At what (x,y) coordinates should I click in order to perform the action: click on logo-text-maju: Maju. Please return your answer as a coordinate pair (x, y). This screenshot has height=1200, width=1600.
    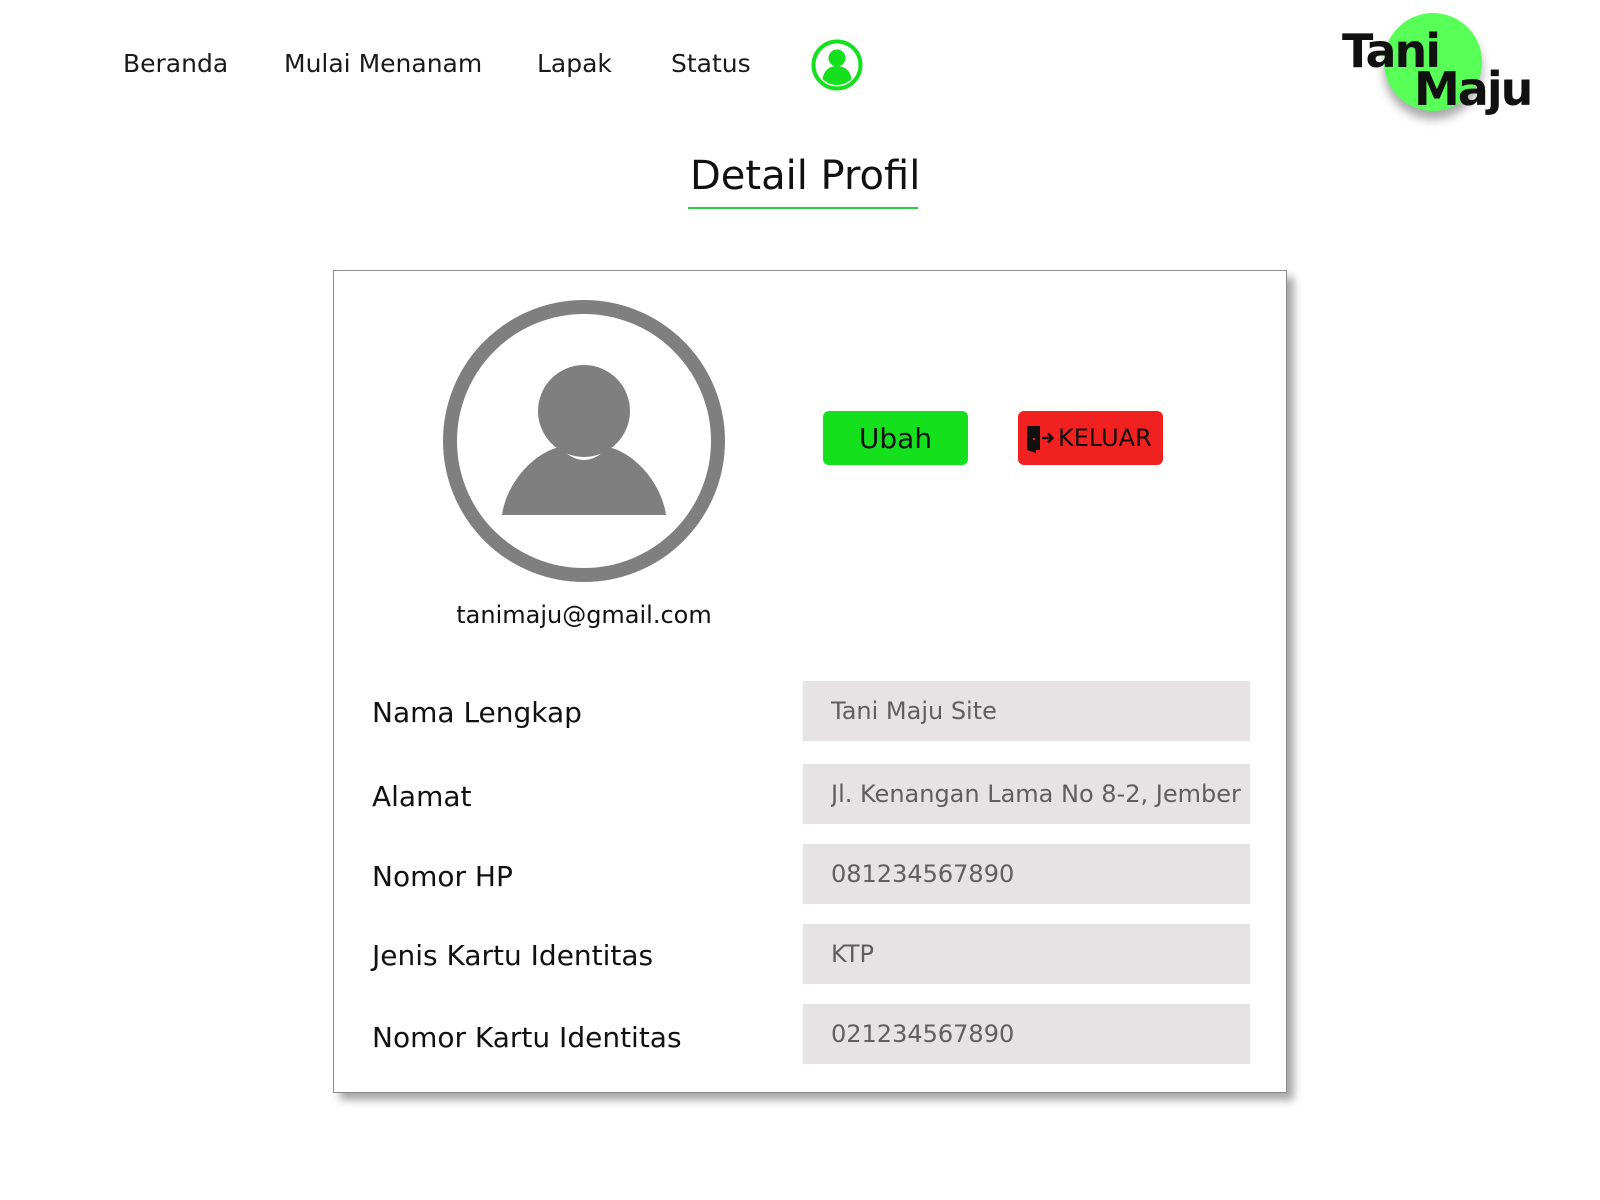
    Looking at the image, I should click on (1473, 89).